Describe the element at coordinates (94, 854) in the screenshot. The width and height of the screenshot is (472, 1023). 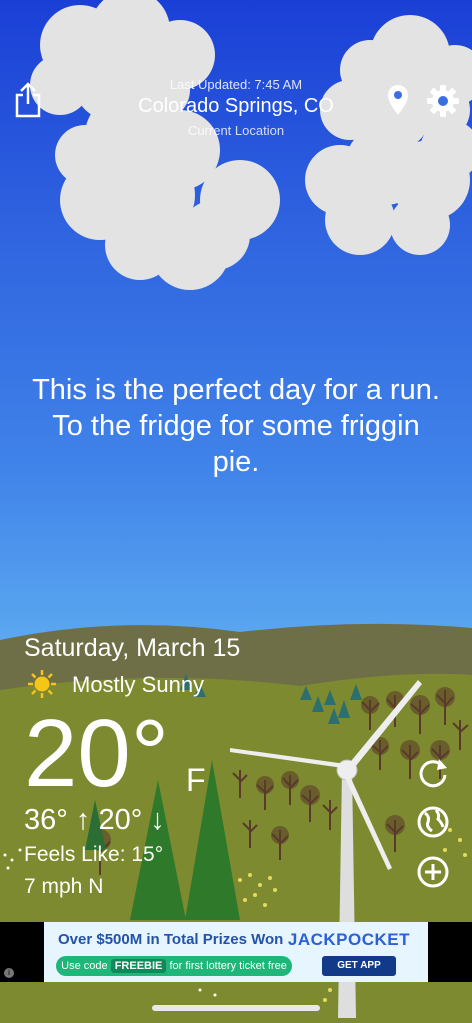
I see `feels-like: Feels Like: 15°` at that location.